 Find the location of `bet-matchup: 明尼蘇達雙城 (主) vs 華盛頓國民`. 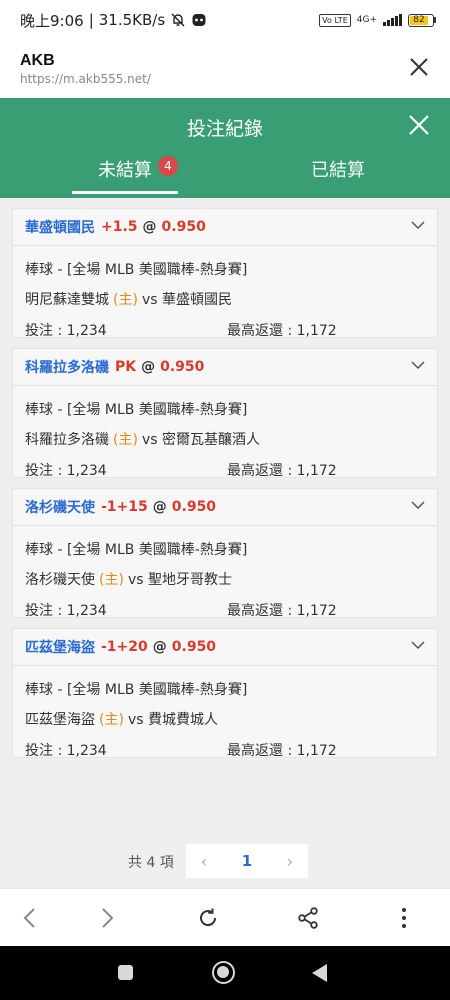

bet-matchup: 明尼蘇達雙城 (主) vs 華盛頓國民 is located at coordinates (225, 299).